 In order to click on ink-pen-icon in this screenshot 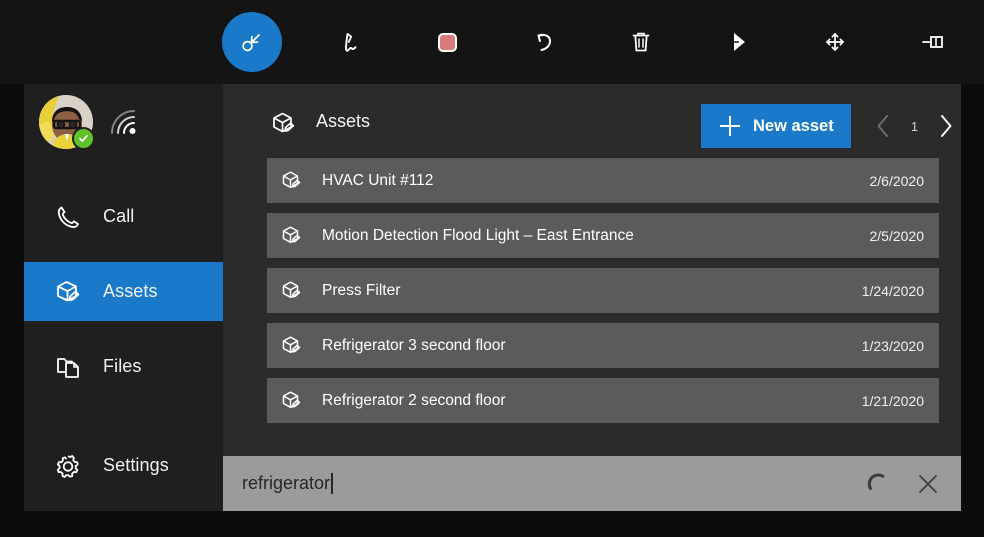, I will do `click(350, 42)`.